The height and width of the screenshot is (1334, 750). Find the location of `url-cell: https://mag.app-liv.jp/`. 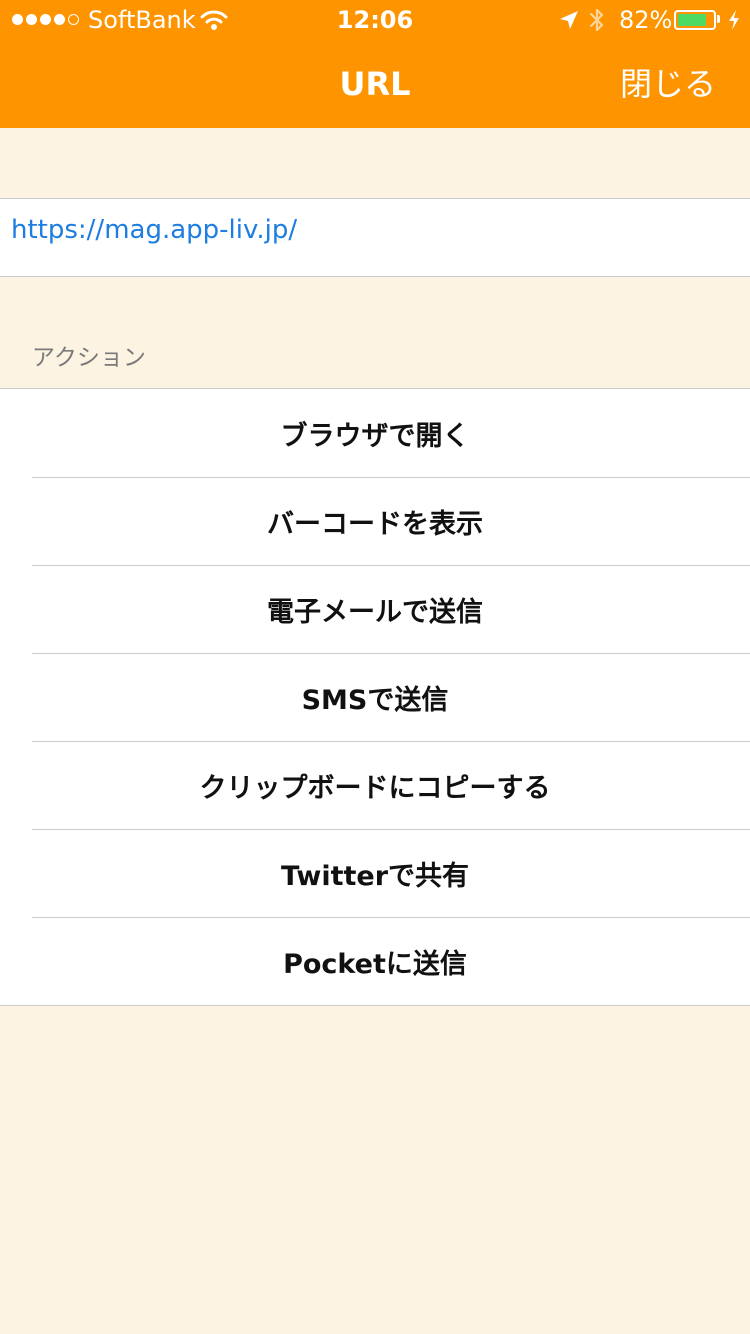

url-cell: https://mag.app-liv.jp/ is located at coordinates (375, 237).